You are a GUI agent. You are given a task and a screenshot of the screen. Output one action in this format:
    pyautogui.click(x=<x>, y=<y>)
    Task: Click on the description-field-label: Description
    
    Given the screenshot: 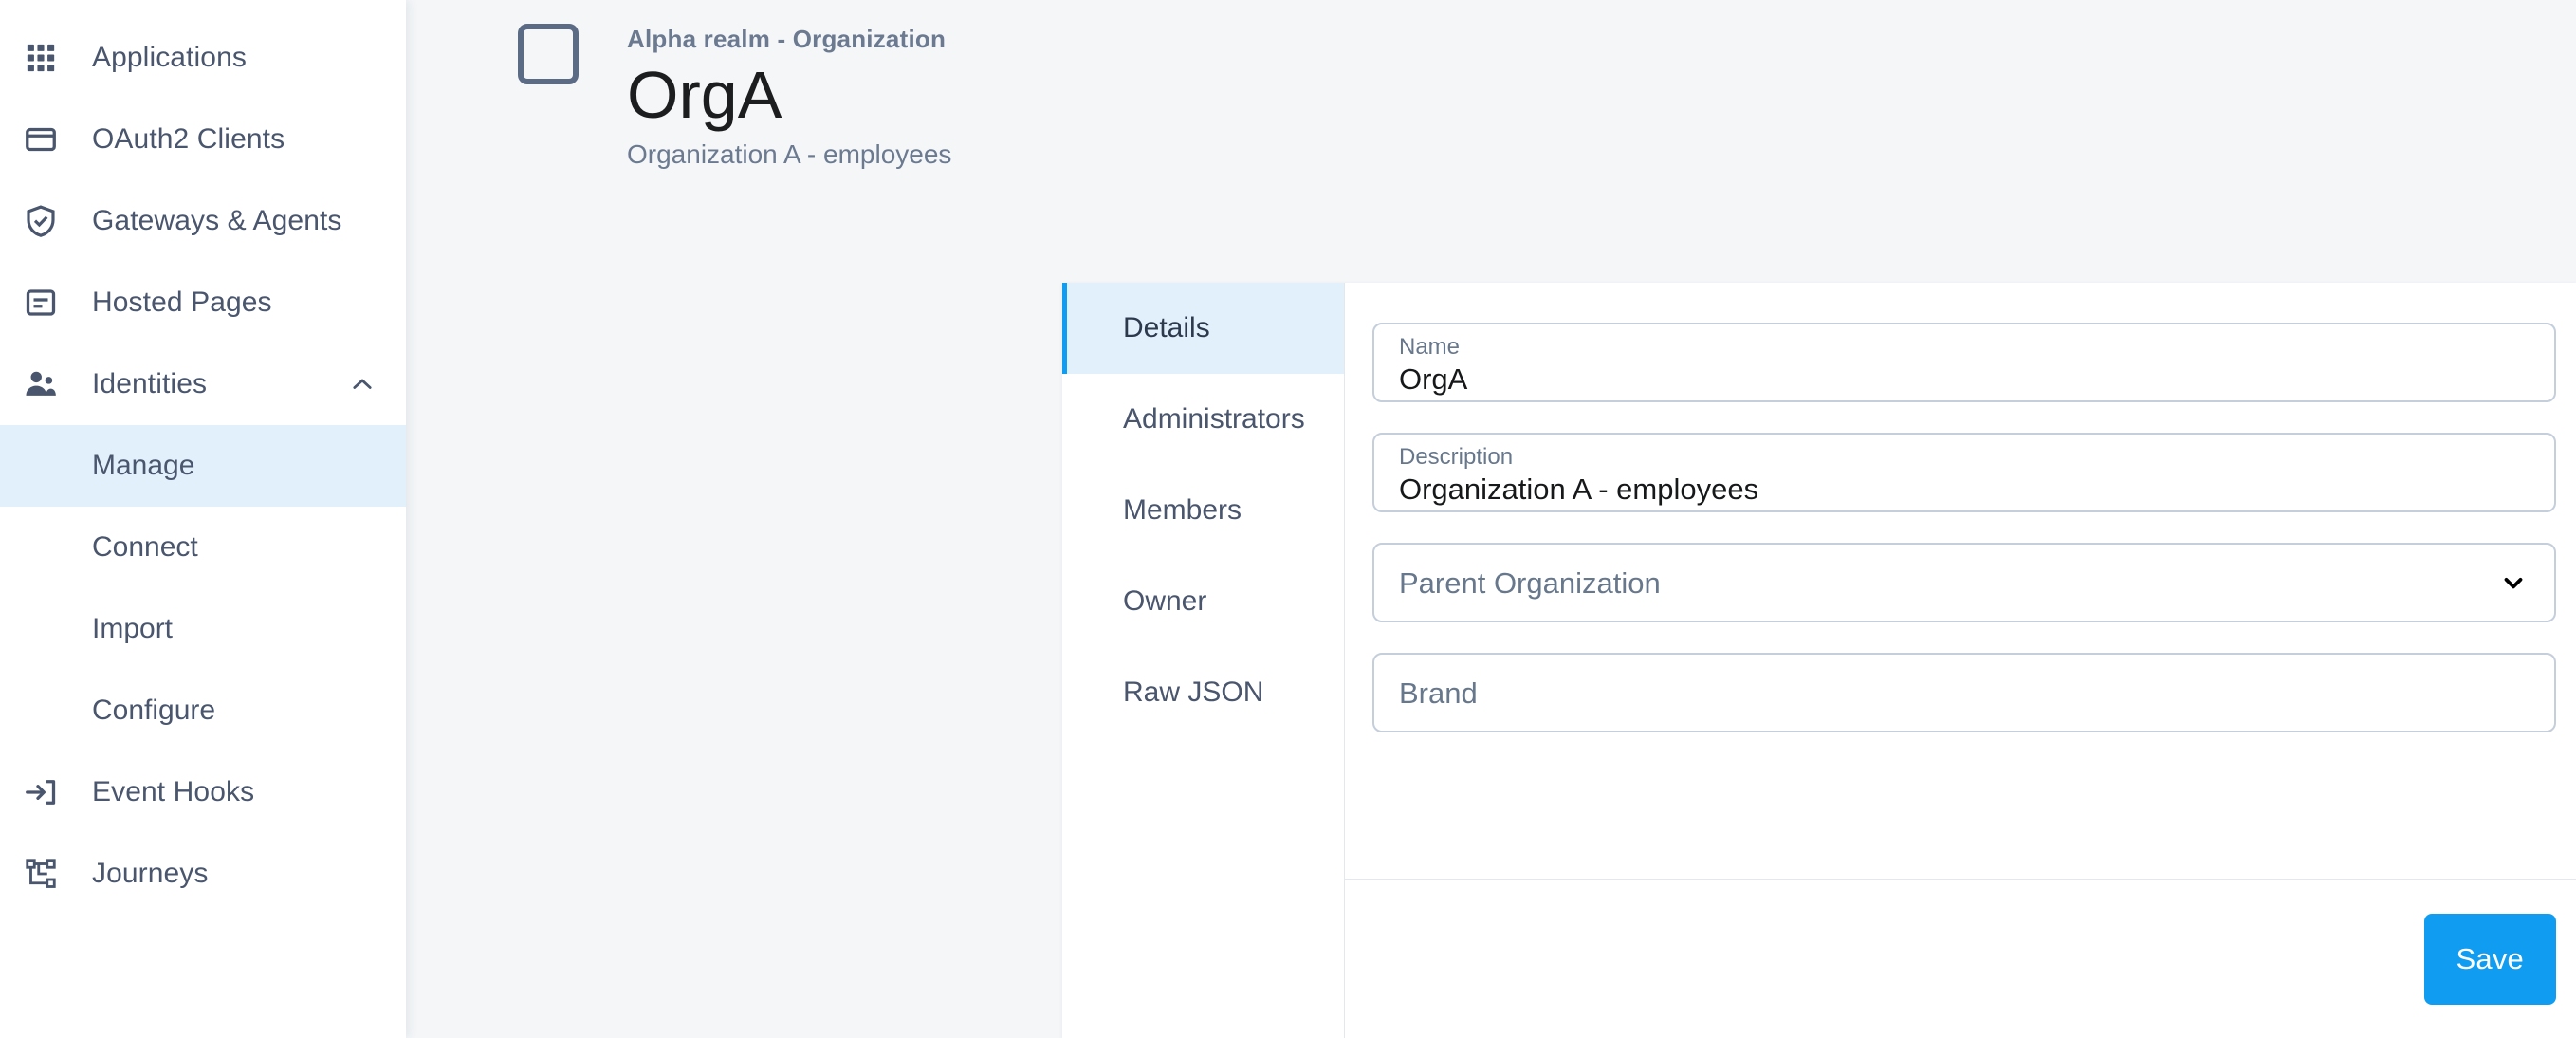 What is the action you would take?
    pyautogui.click(x=1456, y=456)
    